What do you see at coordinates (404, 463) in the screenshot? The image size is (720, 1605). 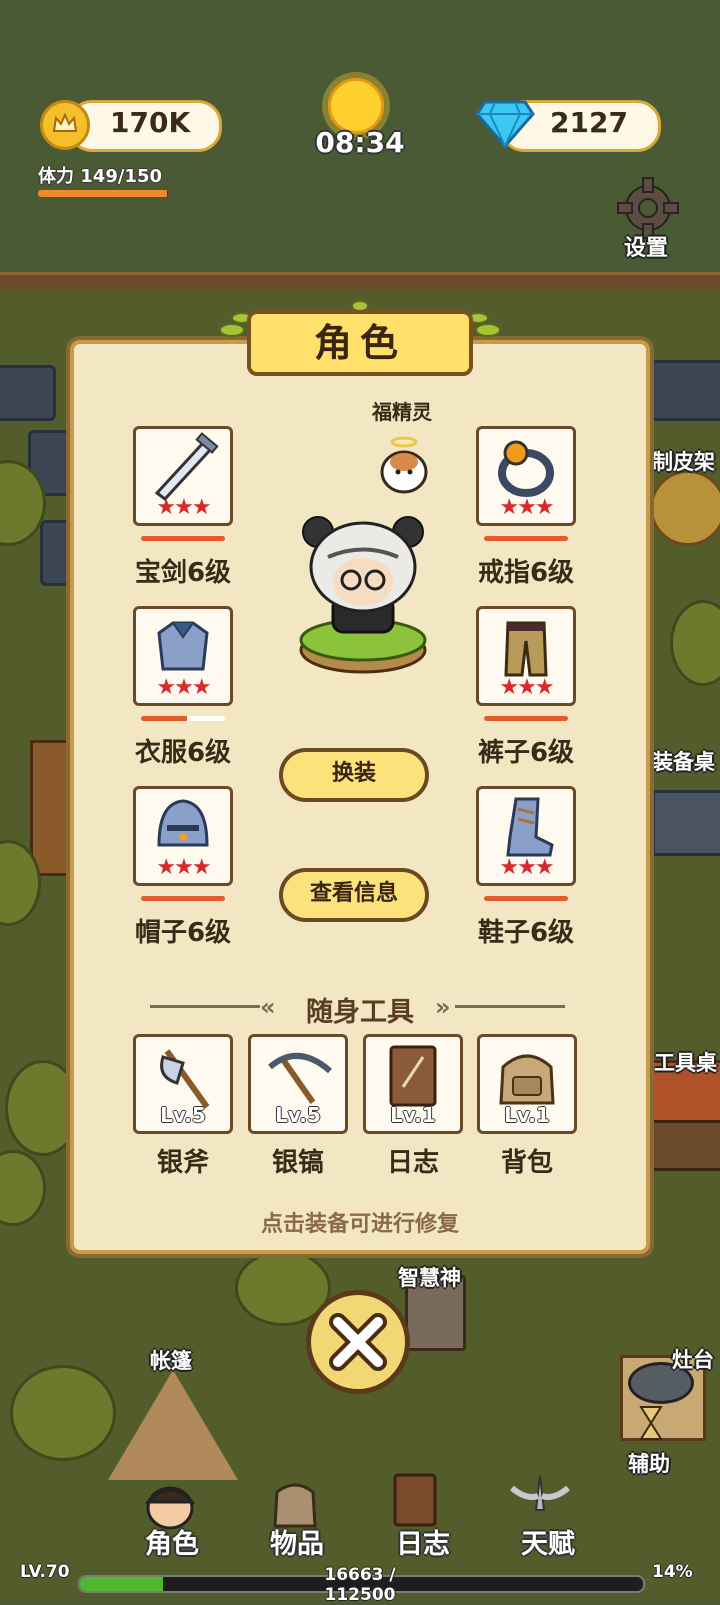 I see `pet-spirit-icon` at bounding box center [404, 463].